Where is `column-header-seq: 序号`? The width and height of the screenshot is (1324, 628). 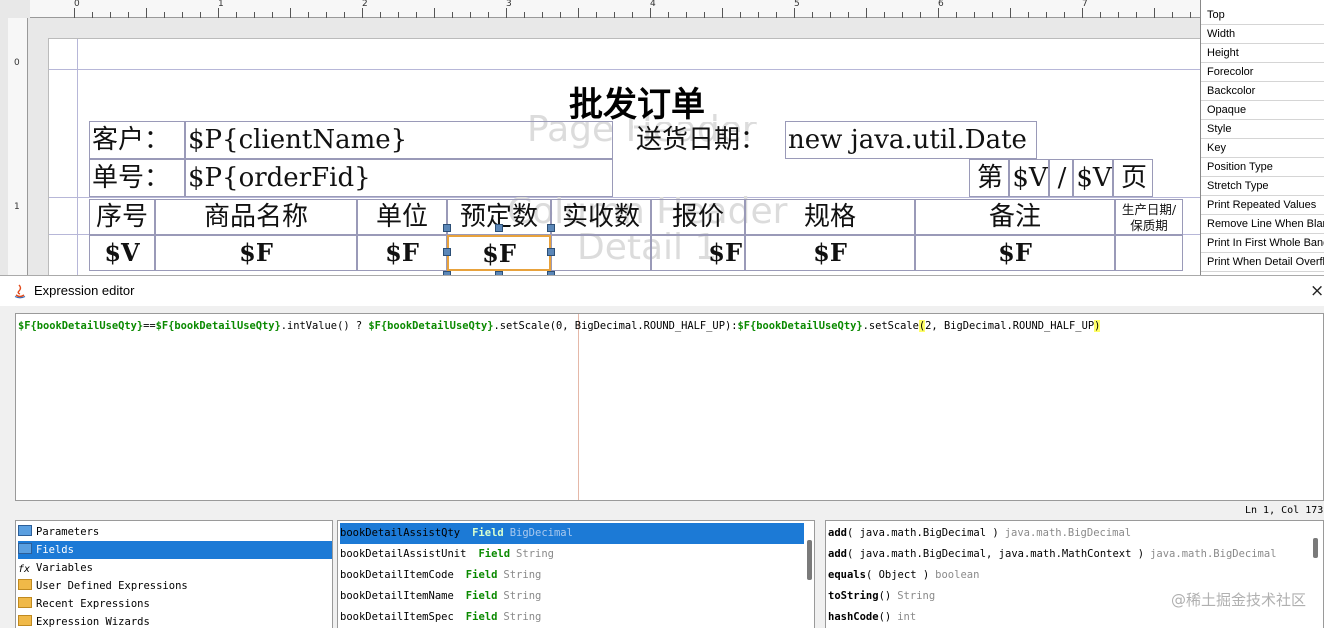 column-header-seq: 序号 is located at coordinates (122, 217).